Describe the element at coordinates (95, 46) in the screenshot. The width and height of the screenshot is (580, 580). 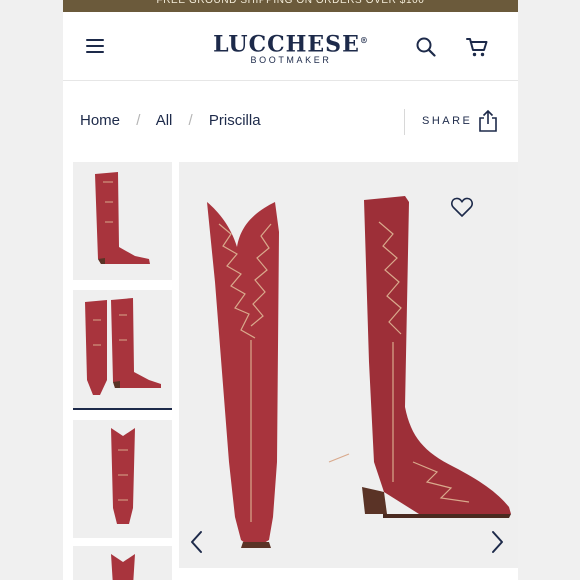
I see `hamburger-menu-icon` at that location.